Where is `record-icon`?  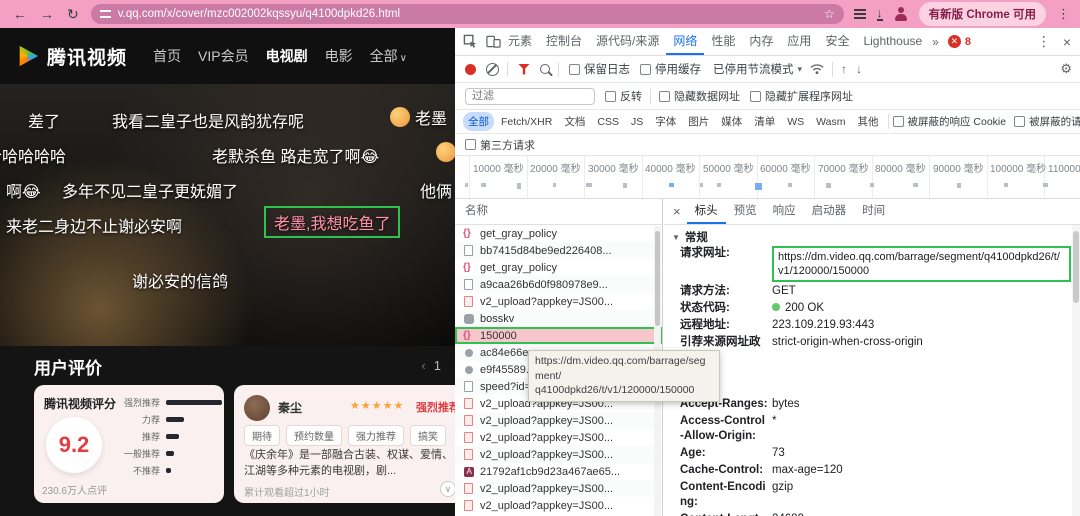 record-icon is located at coordinates (470, 69).